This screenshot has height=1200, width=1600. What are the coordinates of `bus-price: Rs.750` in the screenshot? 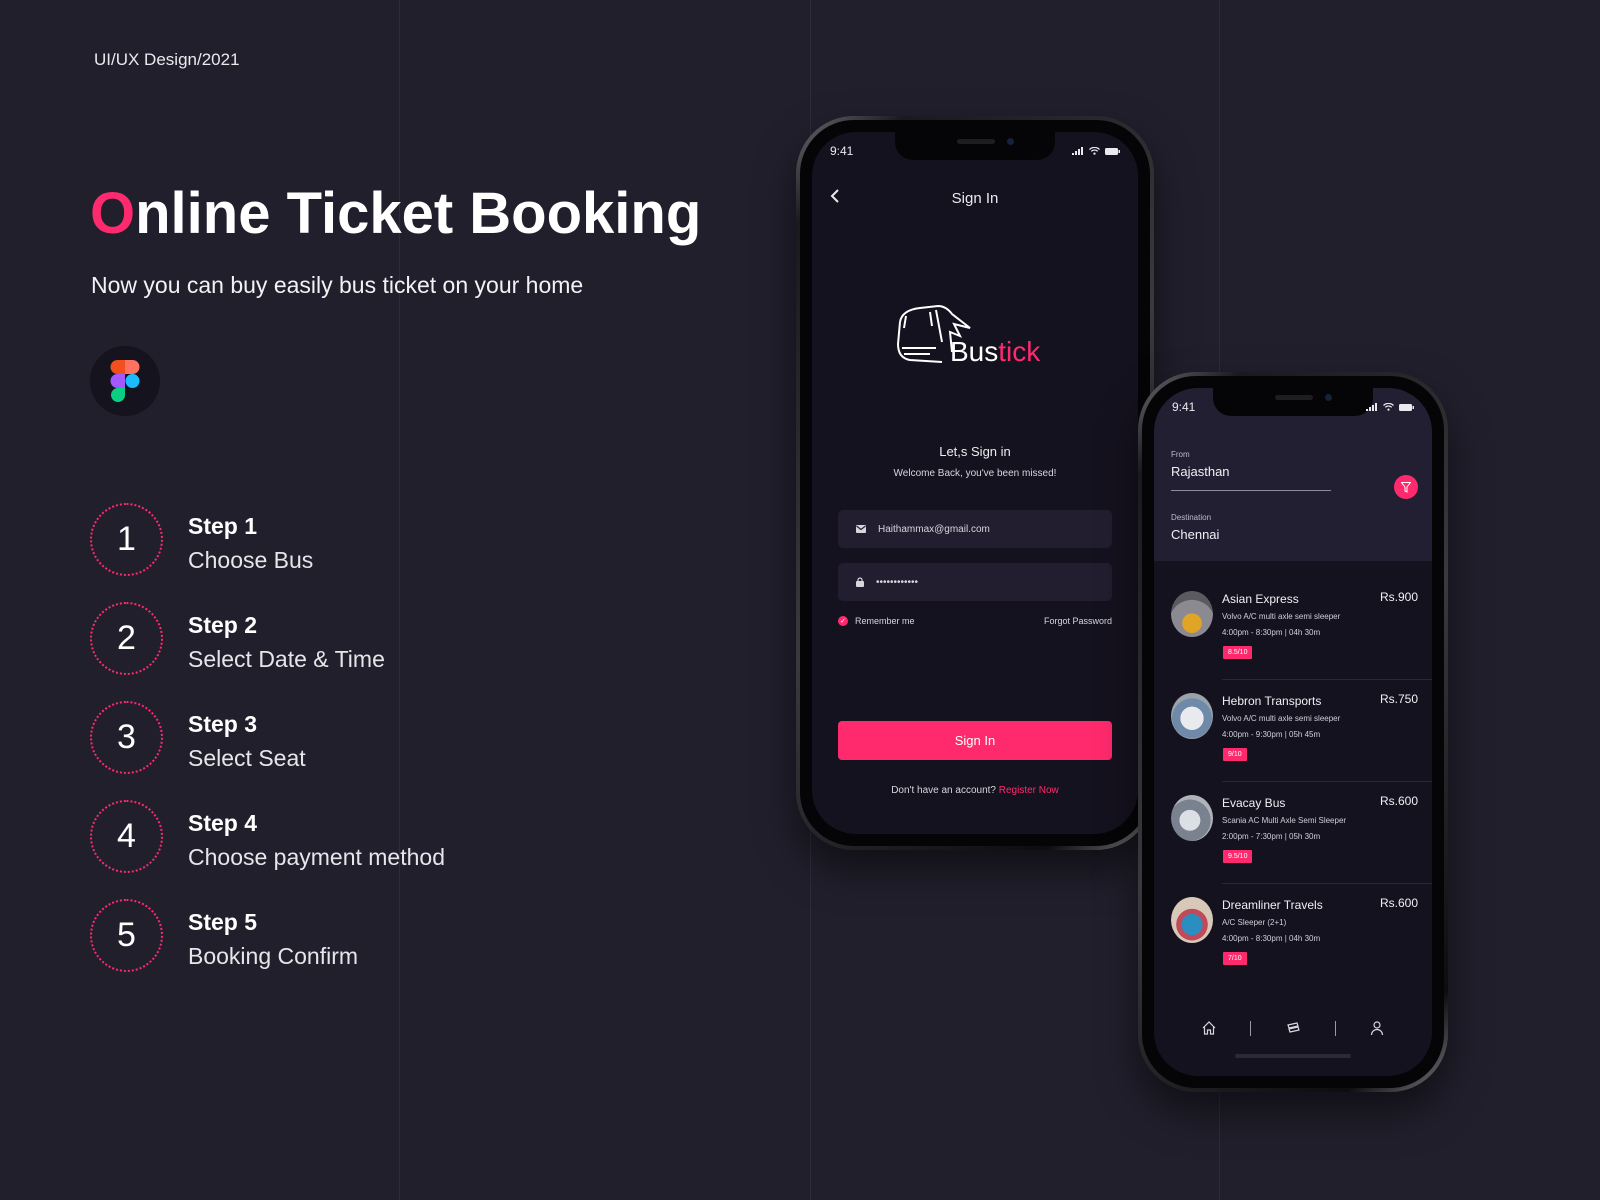 It's located at (1398, 699).